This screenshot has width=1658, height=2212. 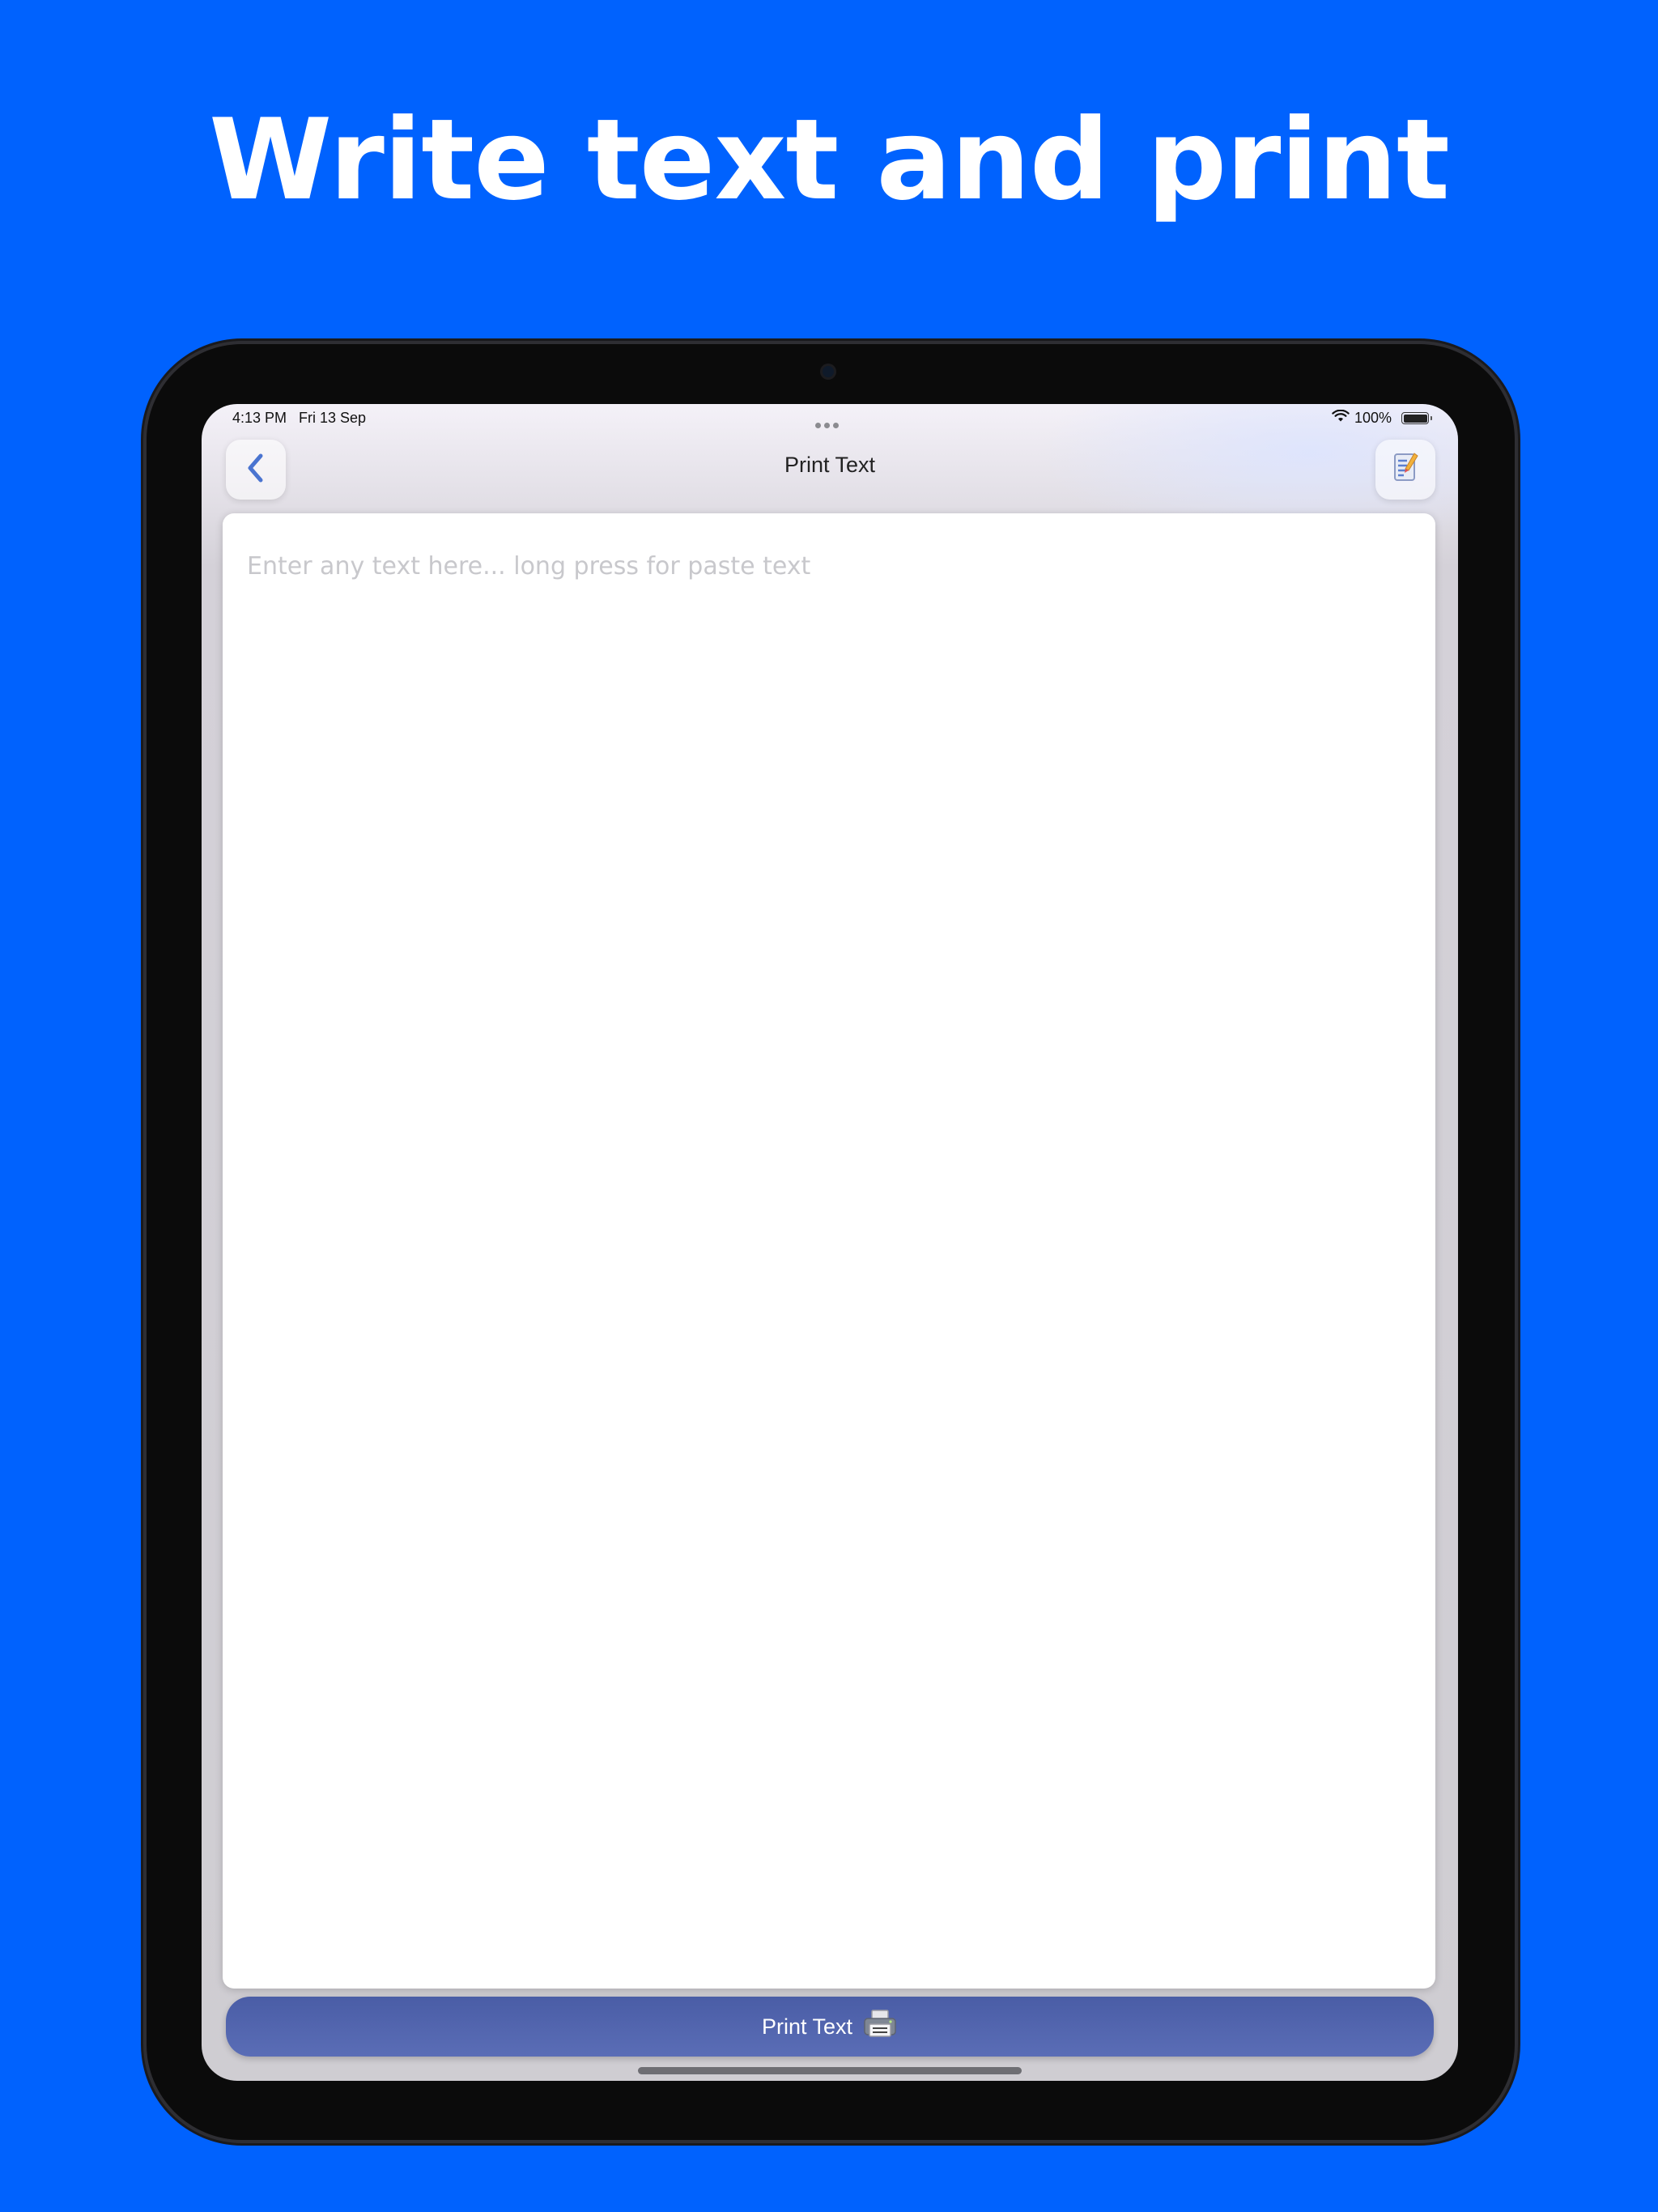 I want to click on wifi-icon, so click(x=1341, y=418).